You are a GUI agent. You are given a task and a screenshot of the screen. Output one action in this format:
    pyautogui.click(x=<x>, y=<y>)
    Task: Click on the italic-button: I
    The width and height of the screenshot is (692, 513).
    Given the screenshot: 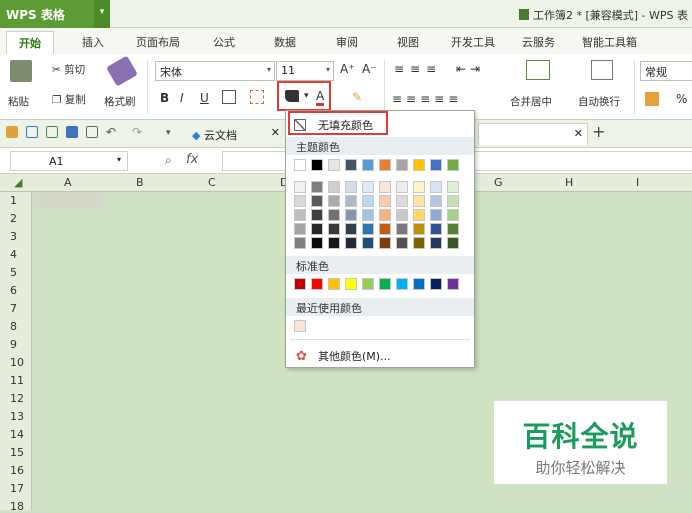 What is the action you would take?
    pyautogui.click(x=182, y=98)
    